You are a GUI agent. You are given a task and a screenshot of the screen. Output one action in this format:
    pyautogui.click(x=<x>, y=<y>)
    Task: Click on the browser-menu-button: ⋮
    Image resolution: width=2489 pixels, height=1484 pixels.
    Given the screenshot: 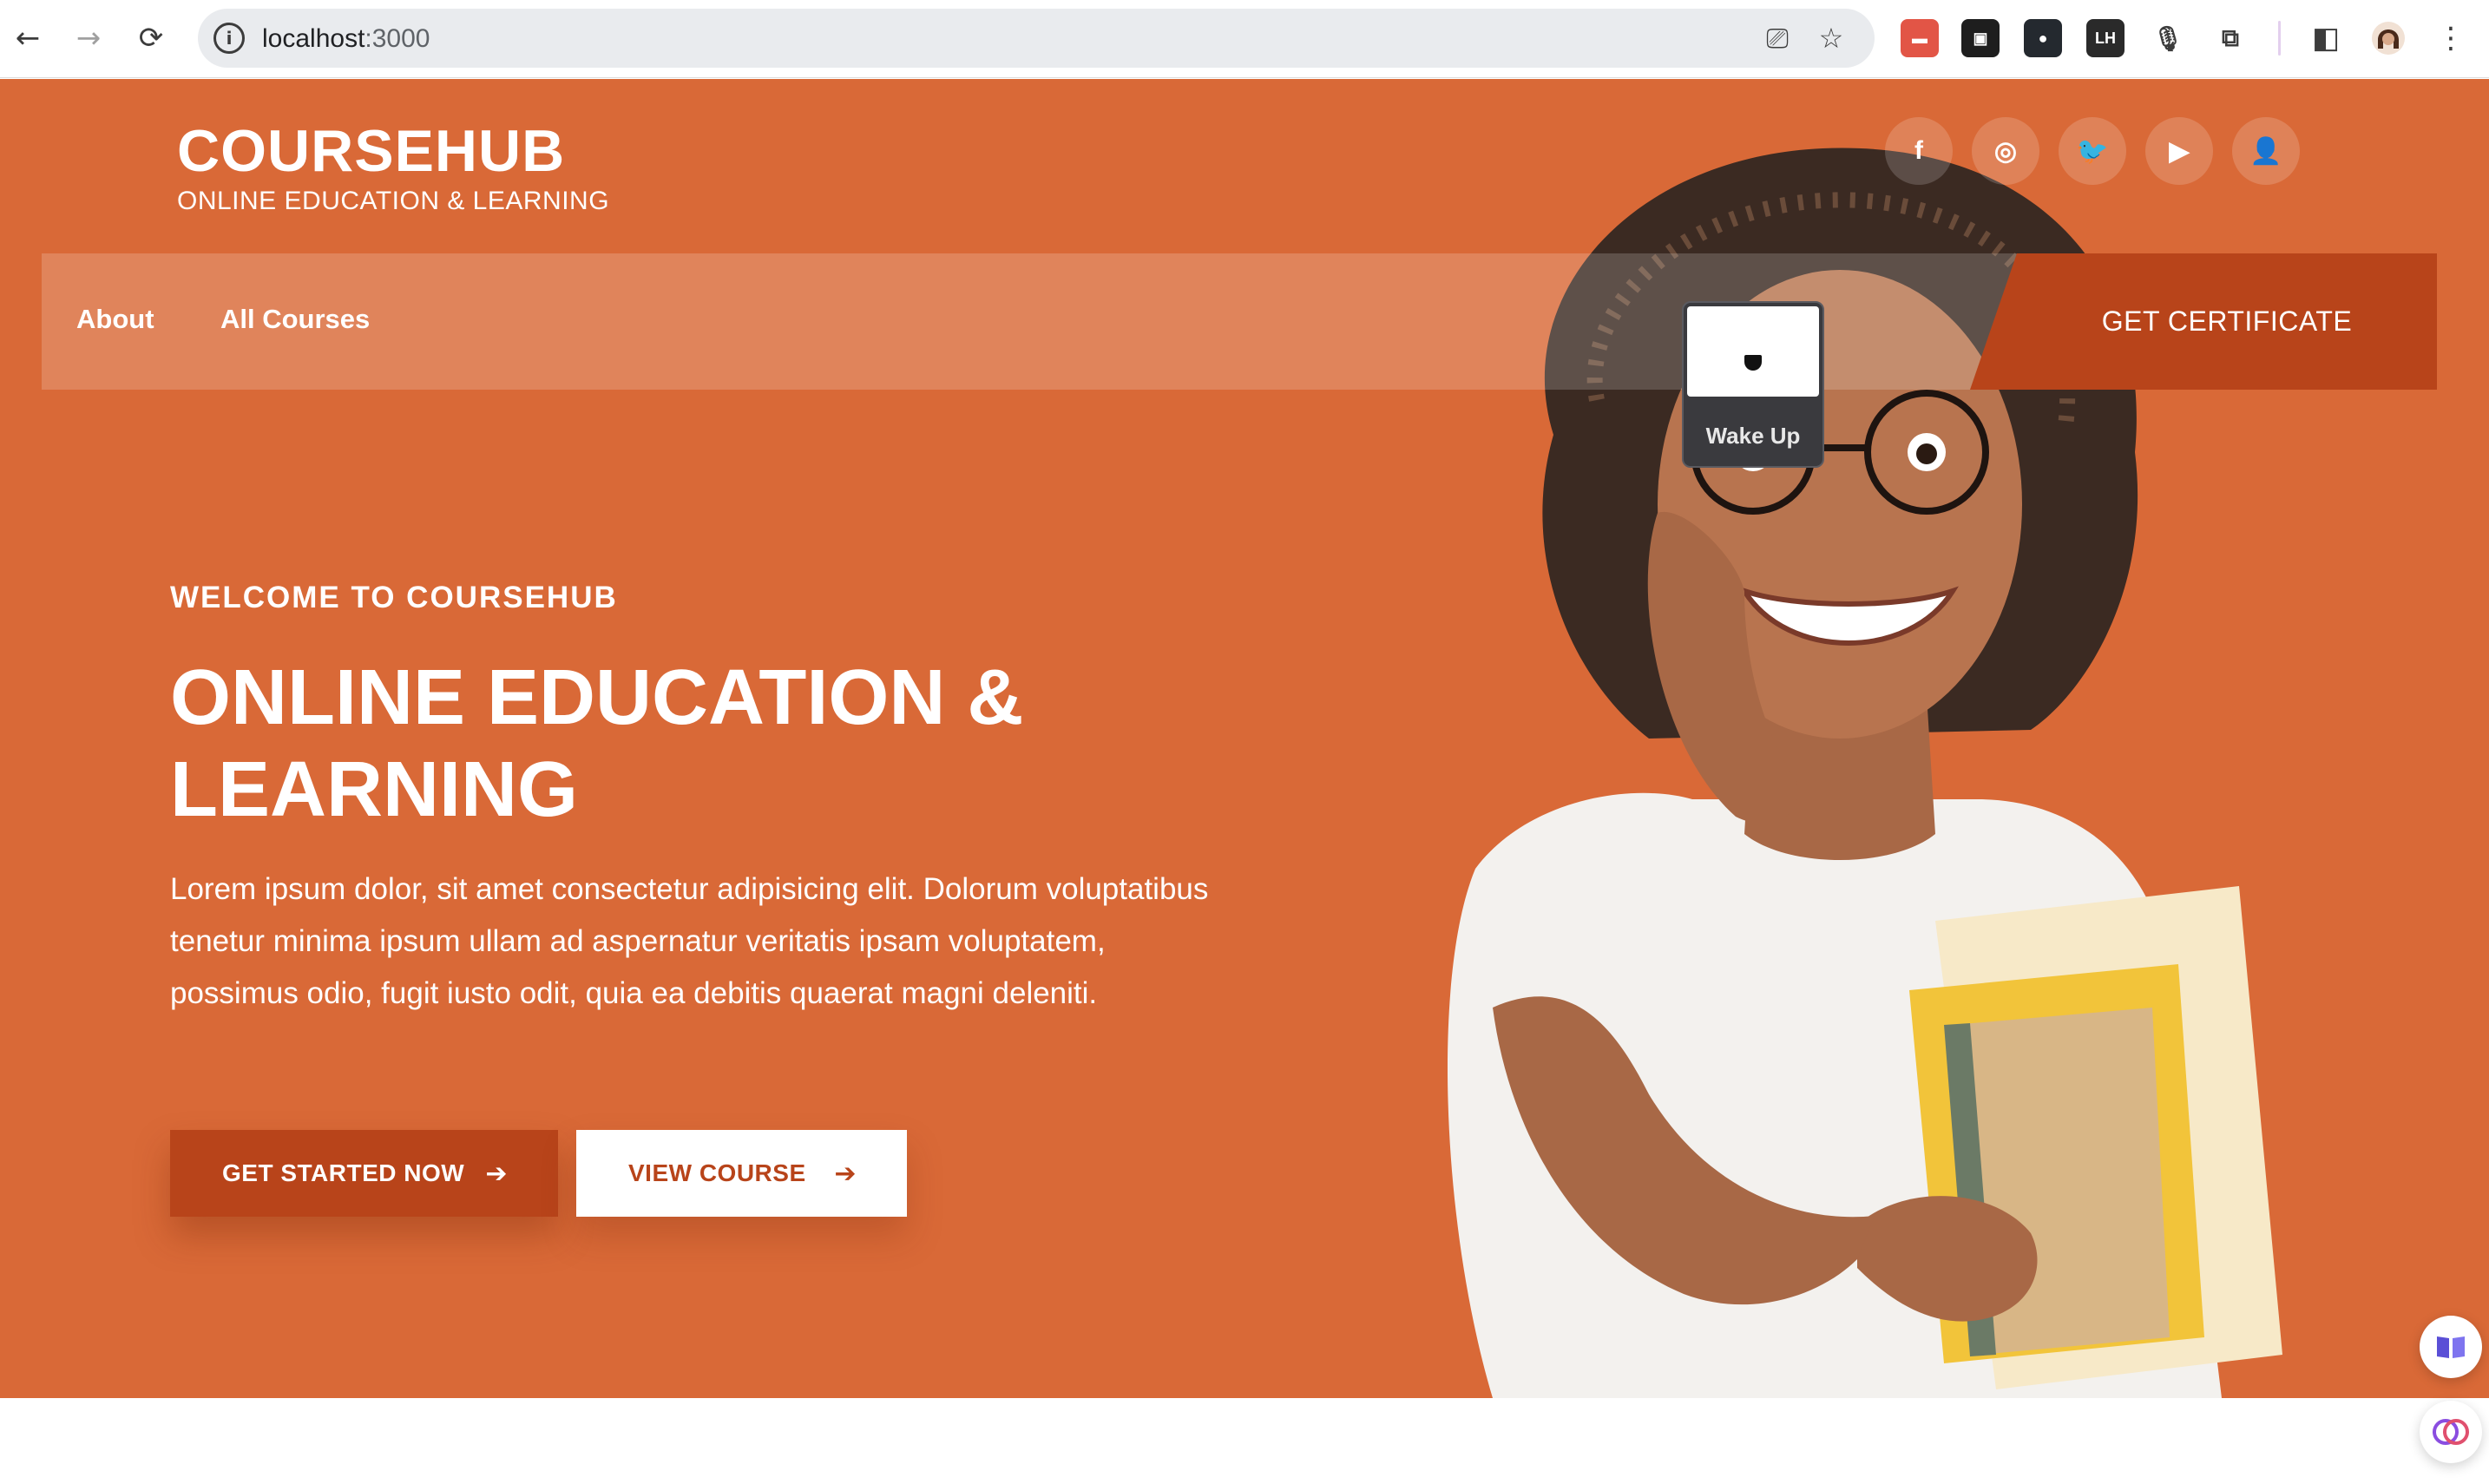 What is the action you would take?
    pyautogui.click(x=2450, y=38)
    